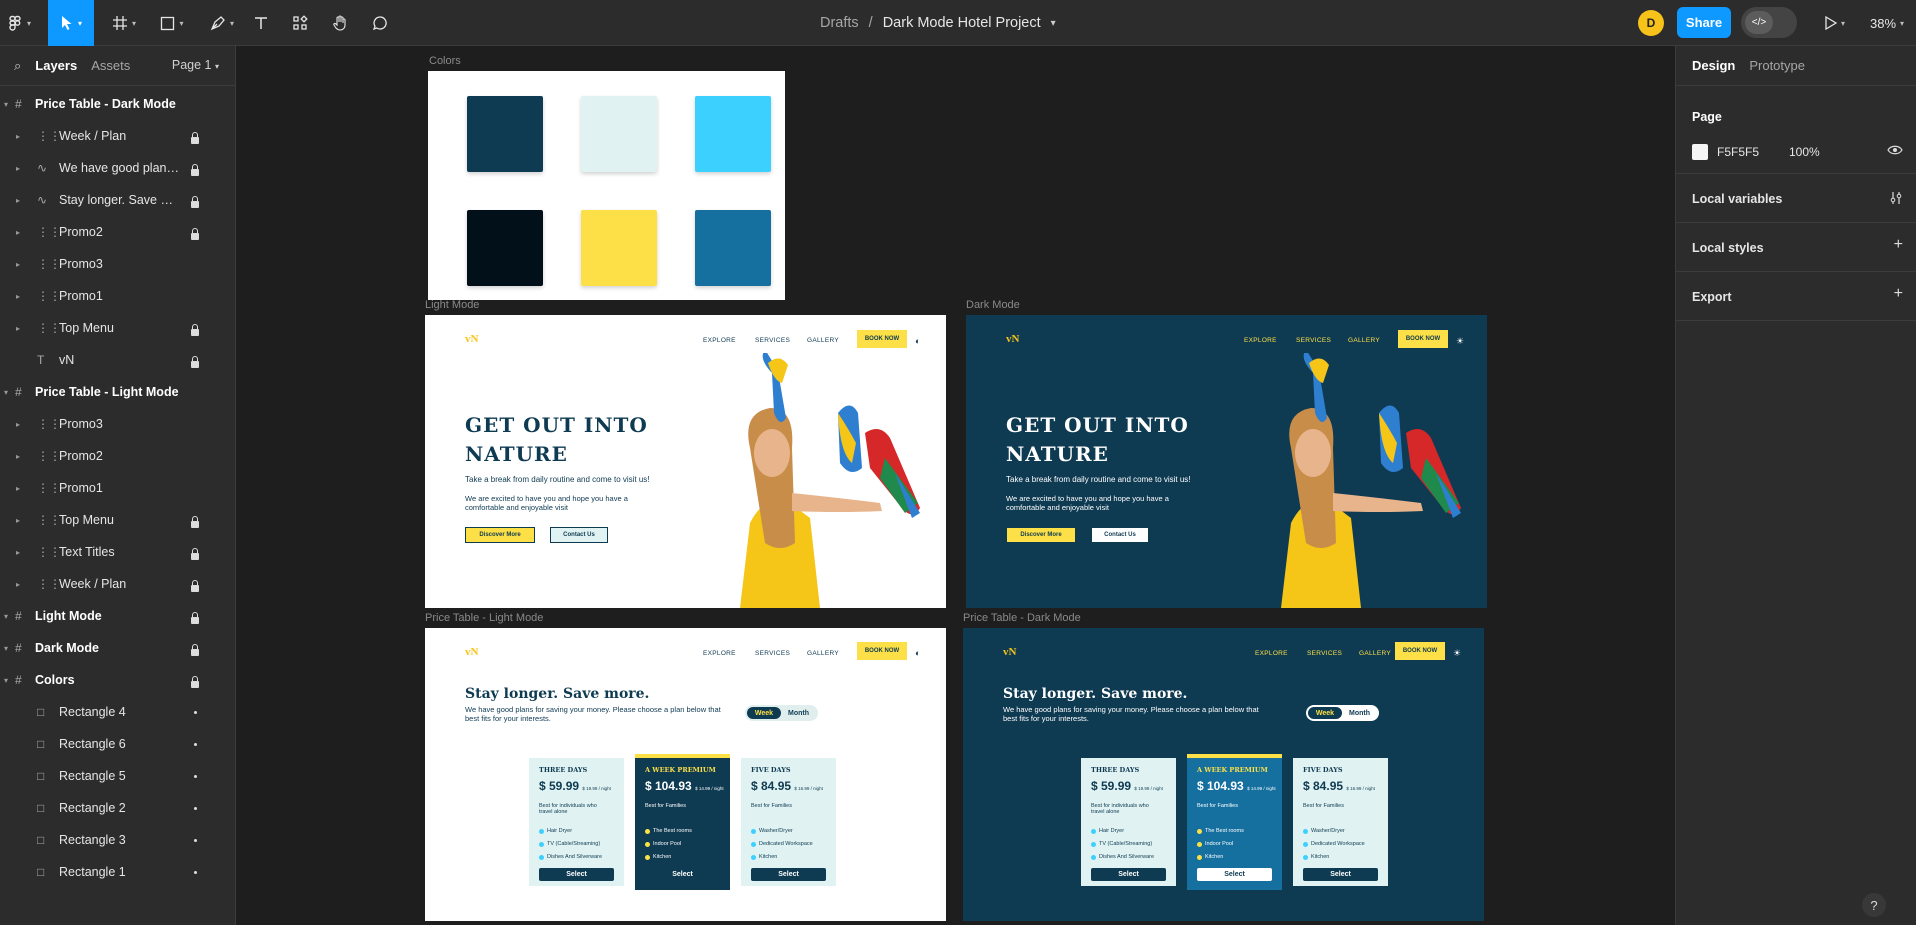  Describe the element at coordinates (118, 808) in the screenshot. I see `layer-row: □ Rectangle 2` at that location.